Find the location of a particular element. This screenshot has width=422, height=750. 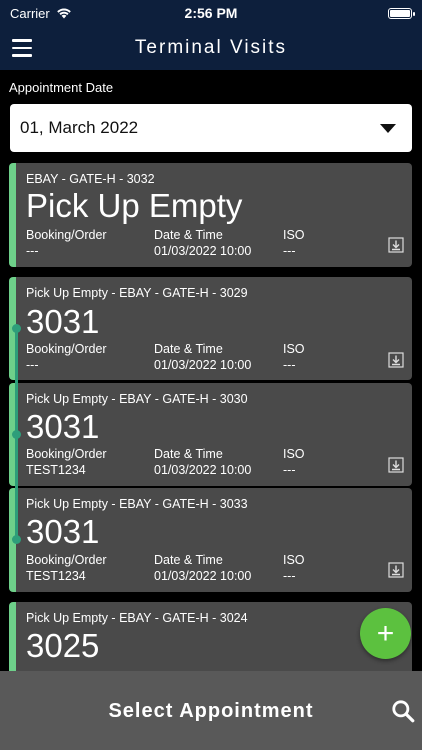

chevron-down-icon is located at coordinates (388, 128).